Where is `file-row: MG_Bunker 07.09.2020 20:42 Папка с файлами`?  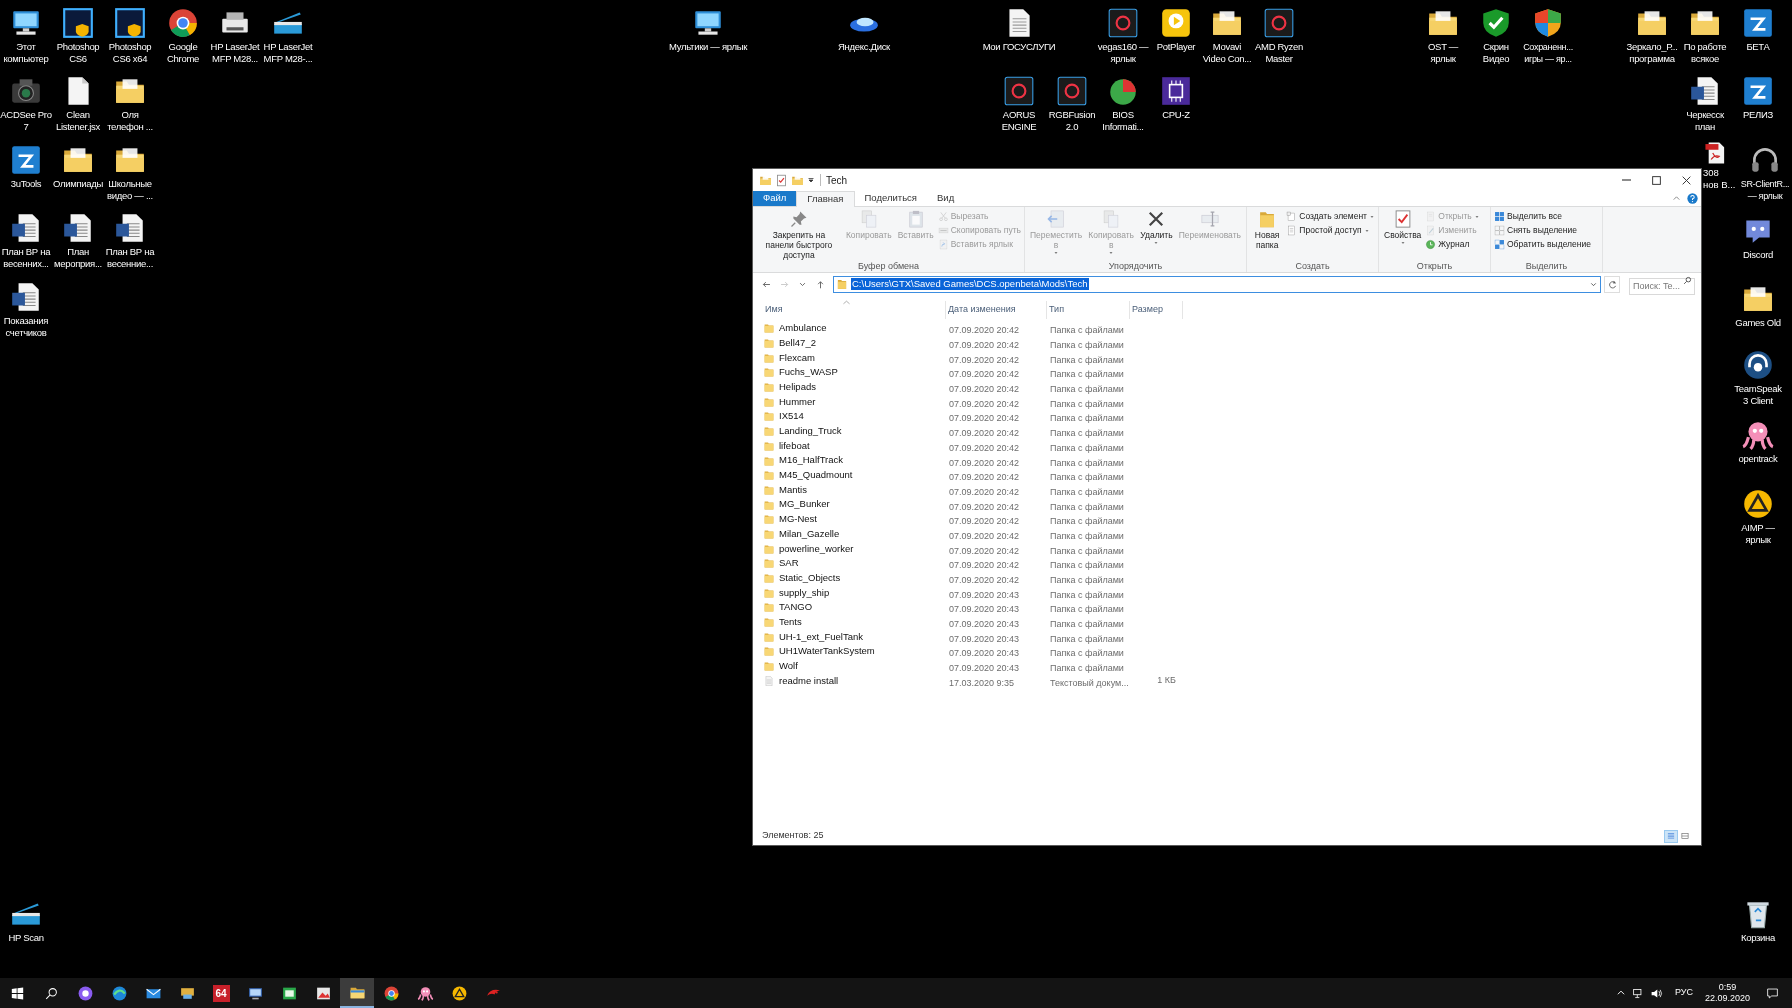 file-row: MG_Bunker 07.09.2020 20:42 Папка с файлами is located at coordinates (1232, 504).